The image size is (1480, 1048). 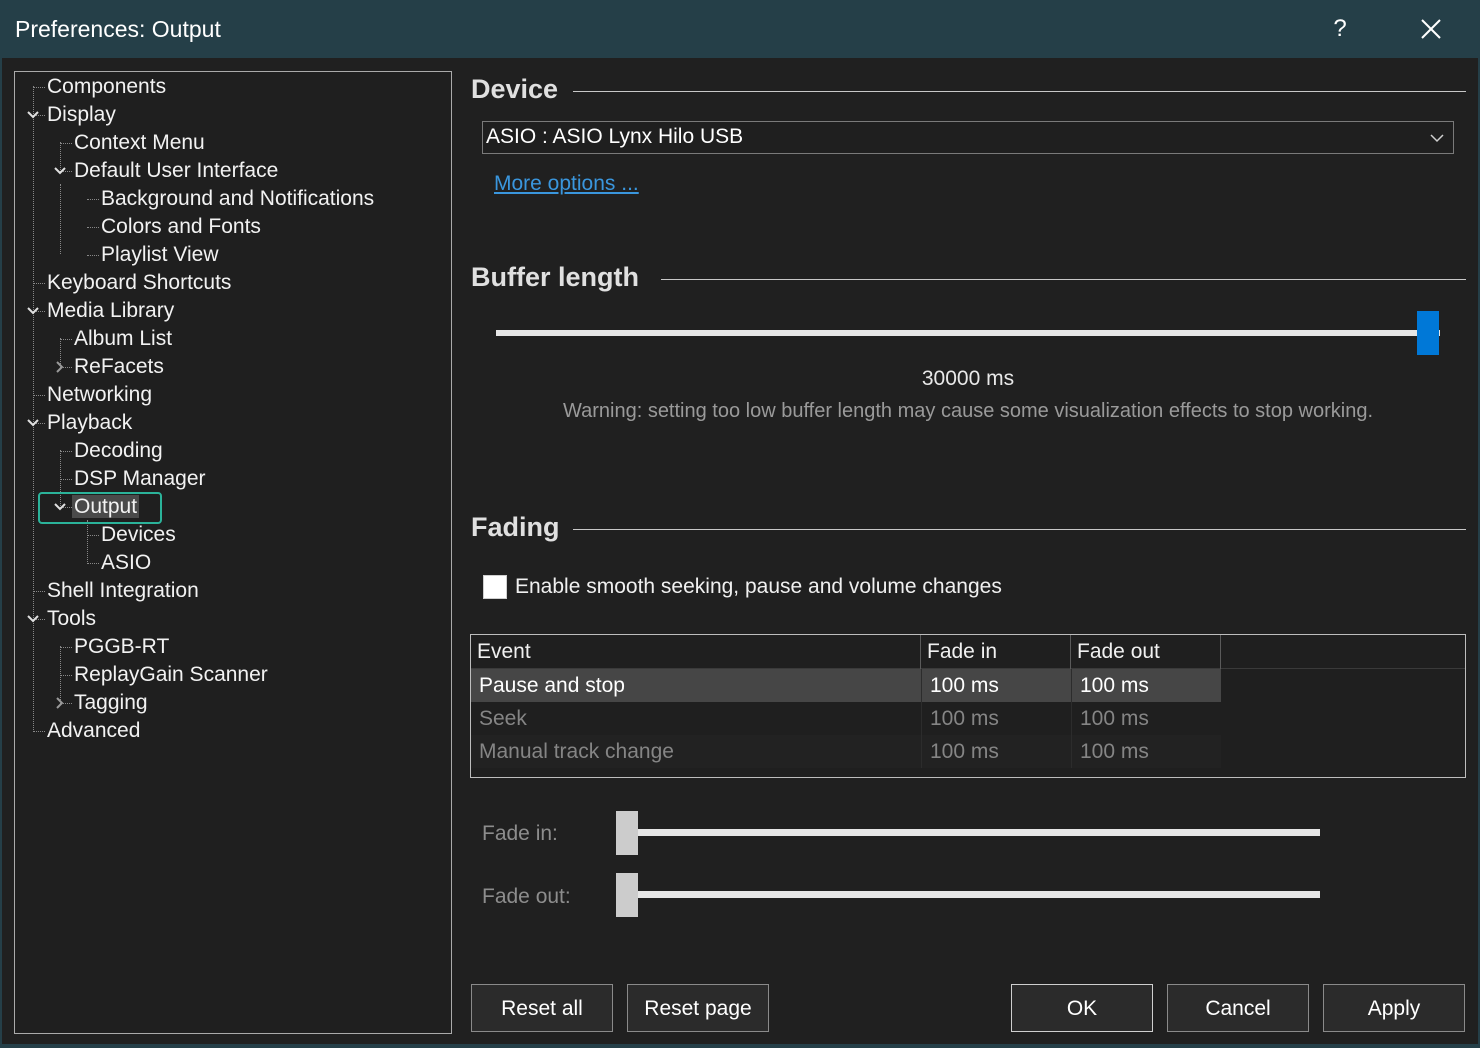 What do you see at coordinates (1428, 333) in the screenshot?
I see `buffer-slider-thumb` at bounding box center [1428, 333].